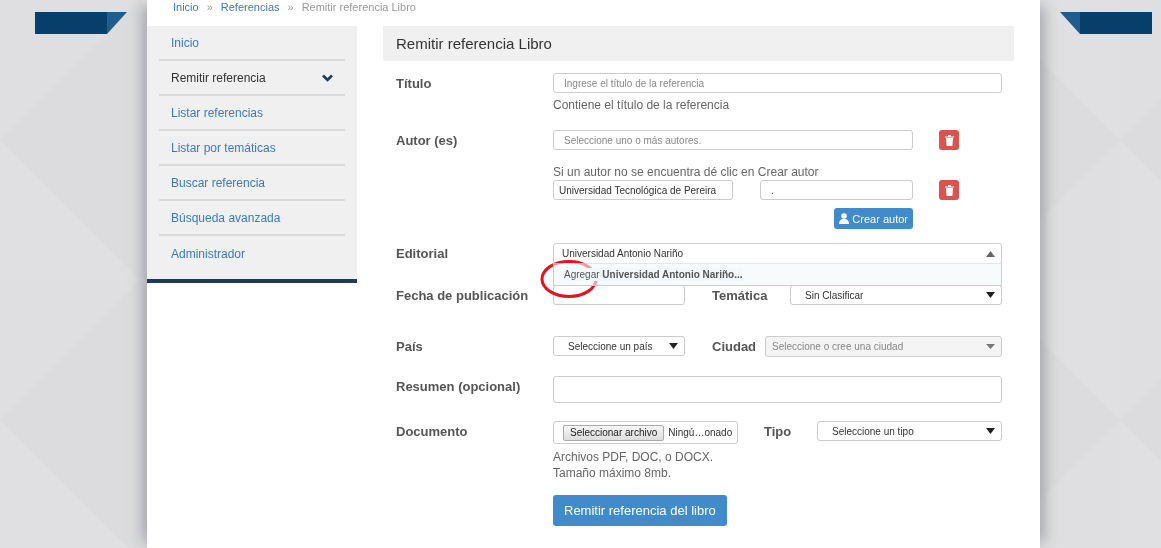 The image size is (1161, 548). Describe the element at coordinates (252, 218) in the screenshot. I see `sidebar-item: Búsqueda avanzada` at that location.